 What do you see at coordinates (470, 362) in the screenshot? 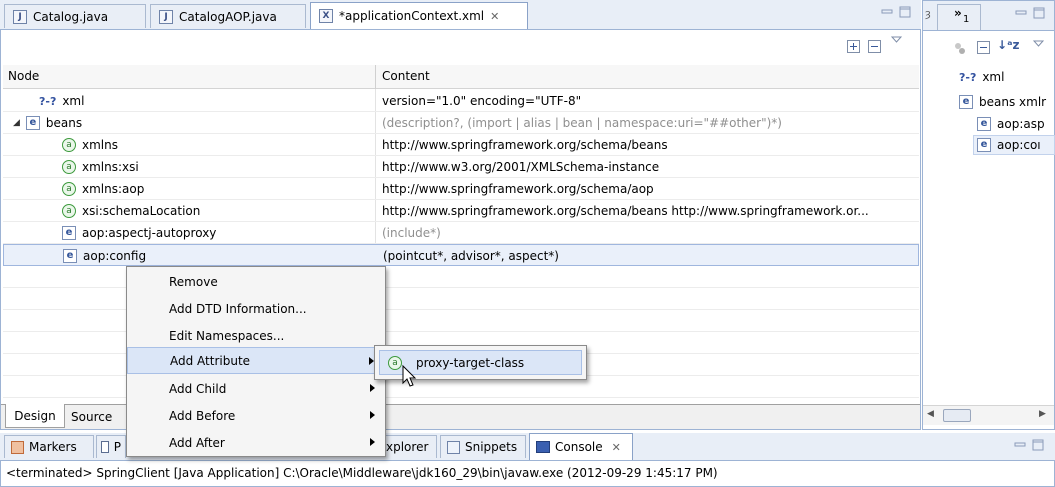
I see `submenu-item-label: proxy-target-class` at bounding box center [470, 362].